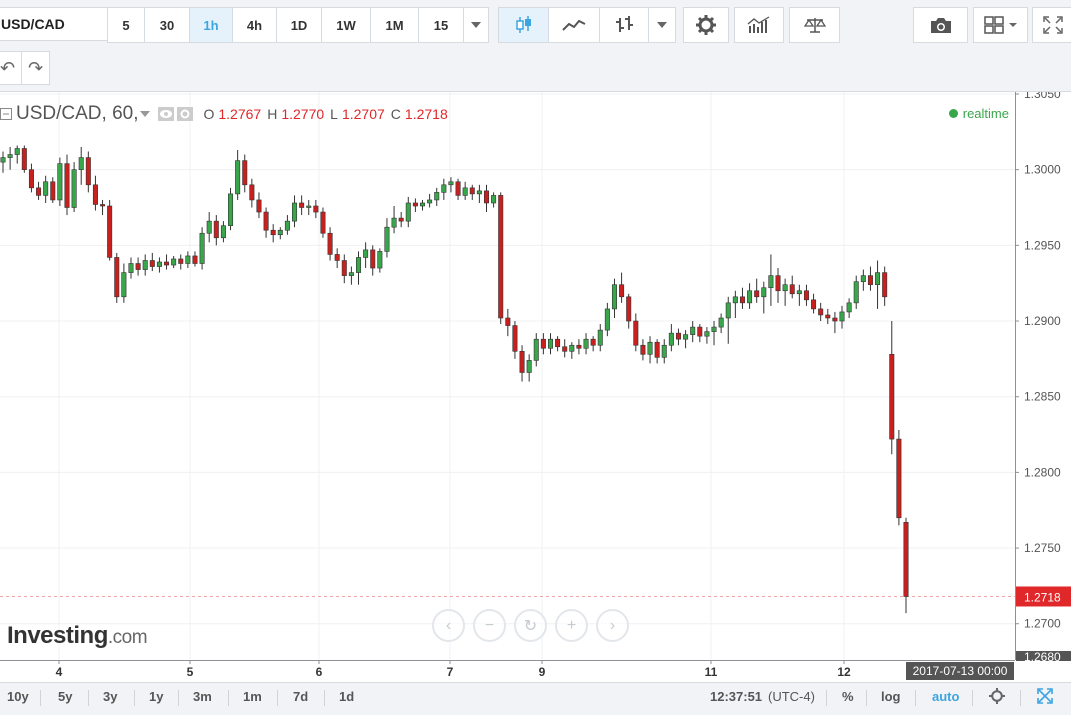 This screenshot has height=715, width=1071. What do you see at coordinates (523, 25) in the screenshot?
I see `candles-style-button` at bounding box center [523, 25].